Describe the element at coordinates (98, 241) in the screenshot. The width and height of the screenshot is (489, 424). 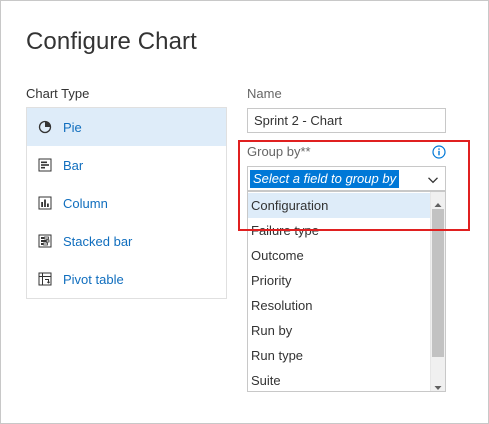
I see `chart-type-label-stacked-bar: Stacked bar` at that location.